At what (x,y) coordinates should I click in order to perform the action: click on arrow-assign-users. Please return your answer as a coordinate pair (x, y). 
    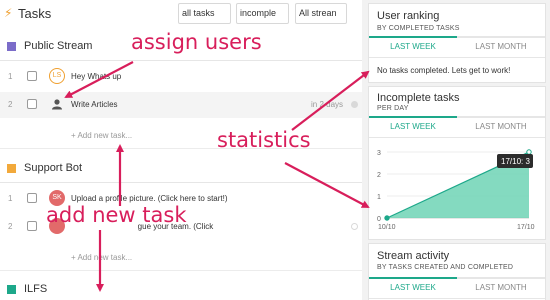
    Looking at the image, I should click on (99, 79).